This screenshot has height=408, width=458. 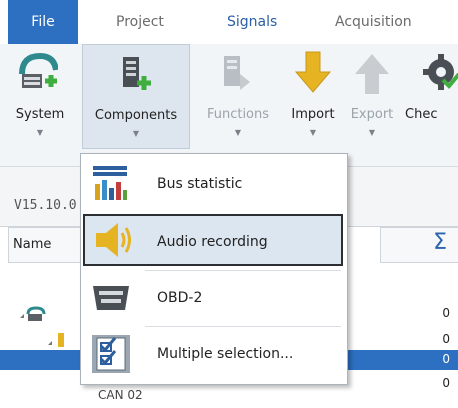 What do you see at coordinates (252, 22) in the screenshot?
I see `tab-signals: Signals` at bounding box center [252, 22].